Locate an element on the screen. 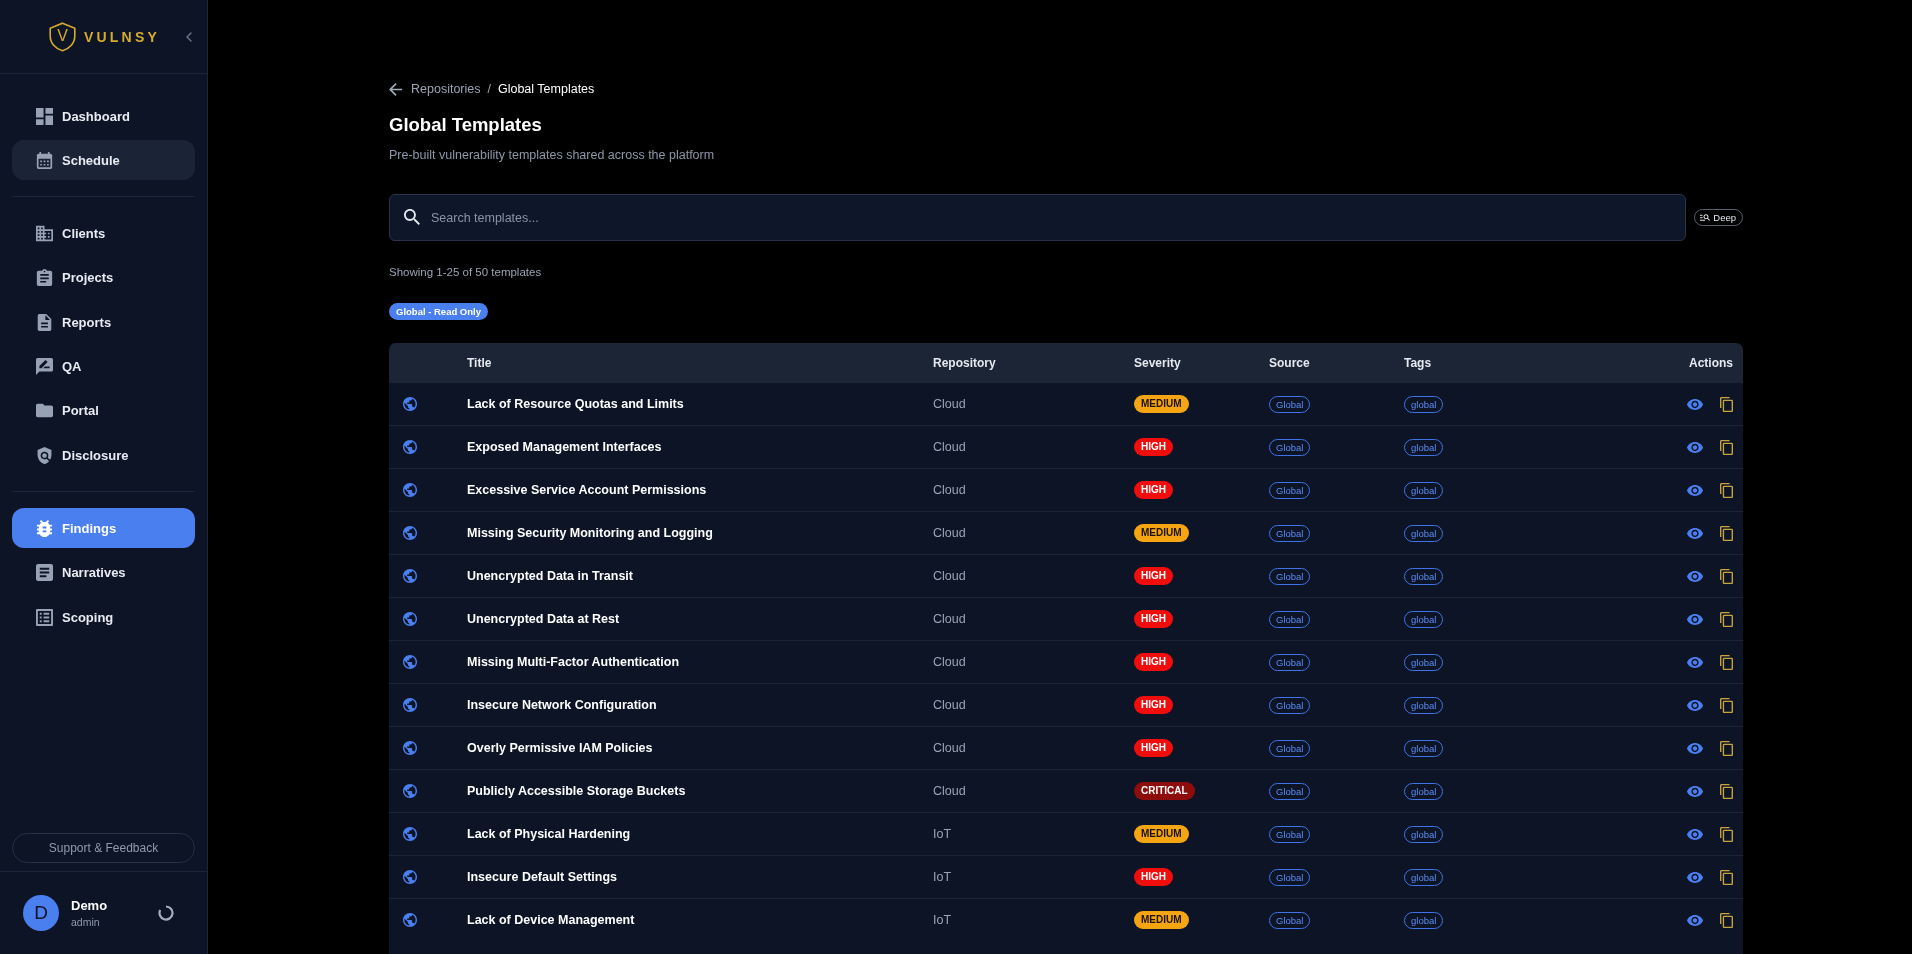 This screenshot has height=954, width=1912. template-title: Insecure Default Settings is located at coordinates (542, 877).